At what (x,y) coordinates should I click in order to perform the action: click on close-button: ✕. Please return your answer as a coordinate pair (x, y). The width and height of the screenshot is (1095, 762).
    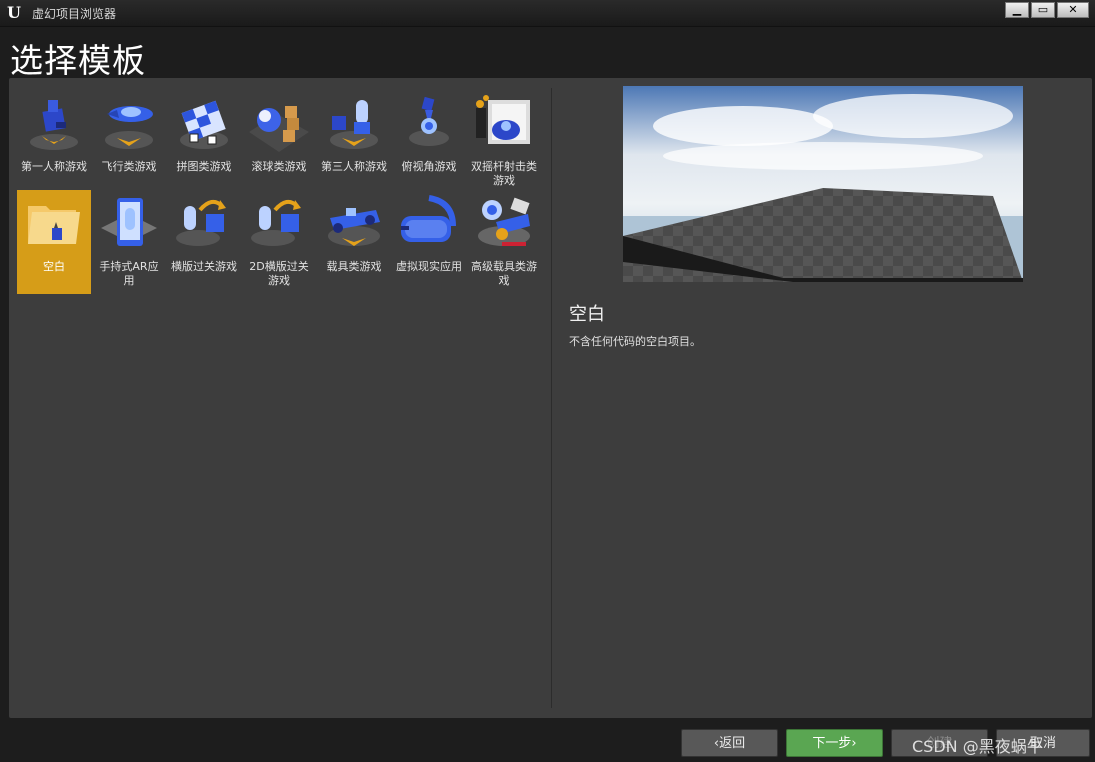
    Looking at the image, I should click on (1073, 10).